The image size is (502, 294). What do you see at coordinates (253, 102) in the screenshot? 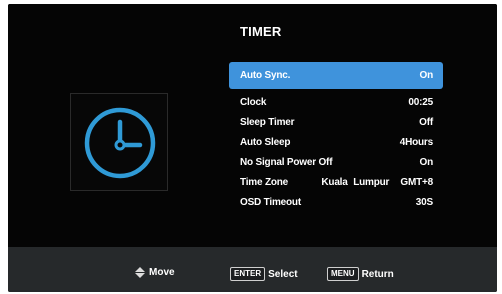
I see `menu-item-label: Clock` at bounding box center [253, 102].